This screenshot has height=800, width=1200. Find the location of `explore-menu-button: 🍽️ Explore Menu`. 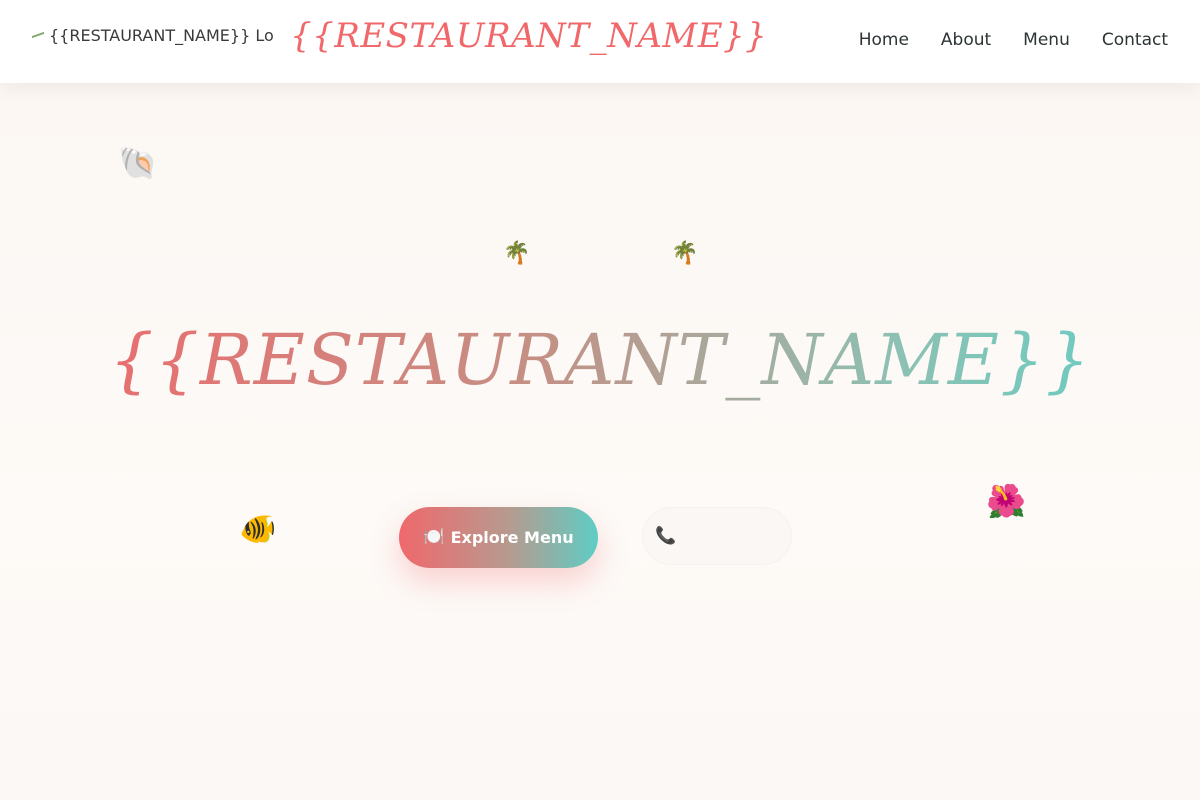

explore-menu-button: 🍽️ Explore Menu is located at coordinates (498, 537).